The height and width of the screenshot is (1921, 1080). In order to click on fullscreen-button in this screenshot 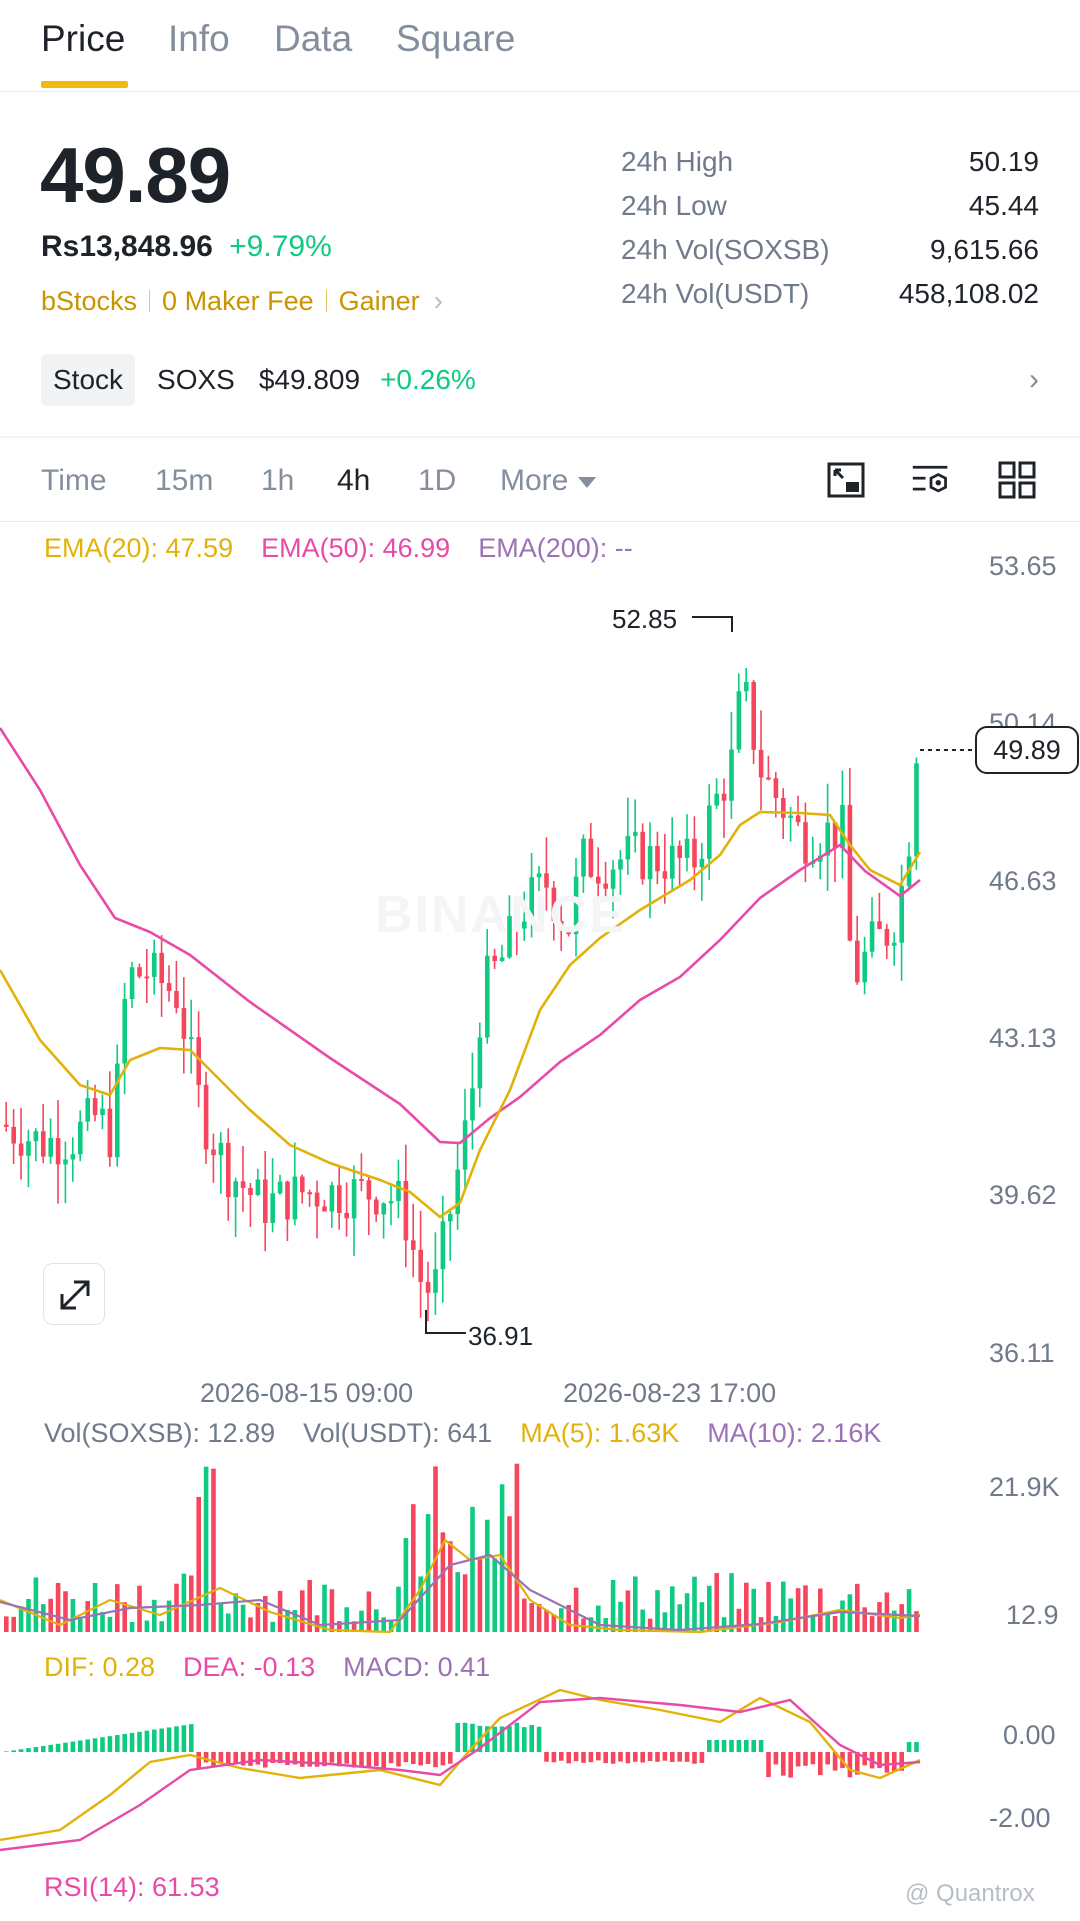, I will do `click(74, 1294)`.